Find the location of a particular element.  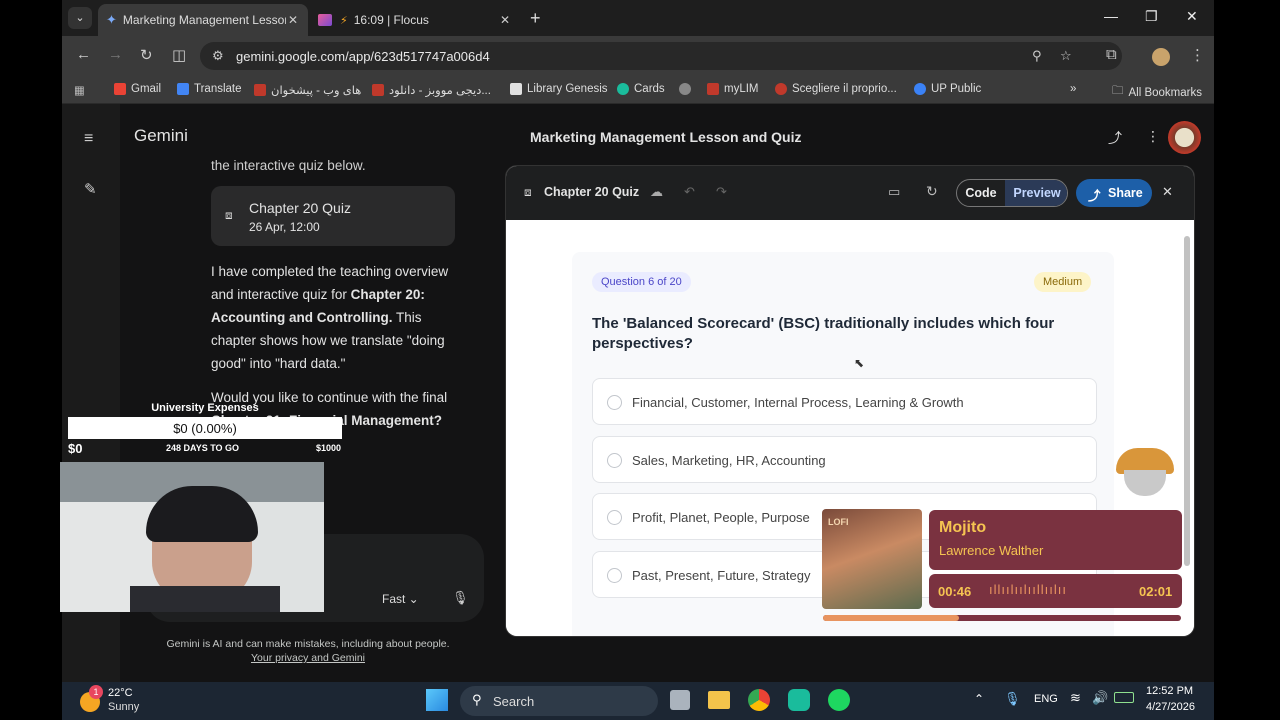

code-tab: Code is located at coordinates (981, 193).